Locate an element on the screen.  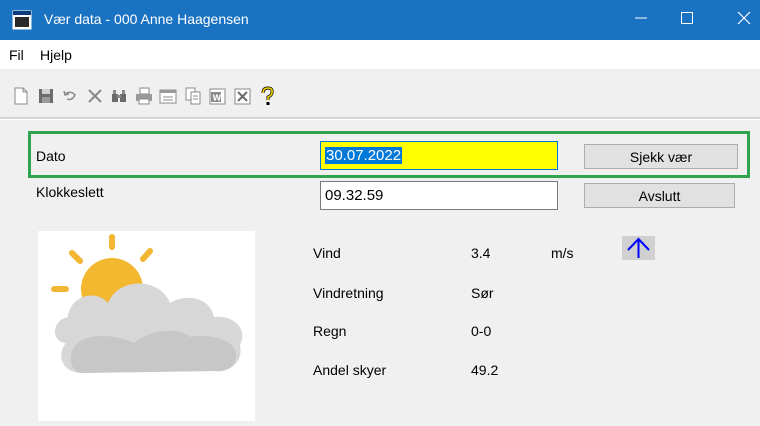
find-icon is located at coordinates (119, 96).